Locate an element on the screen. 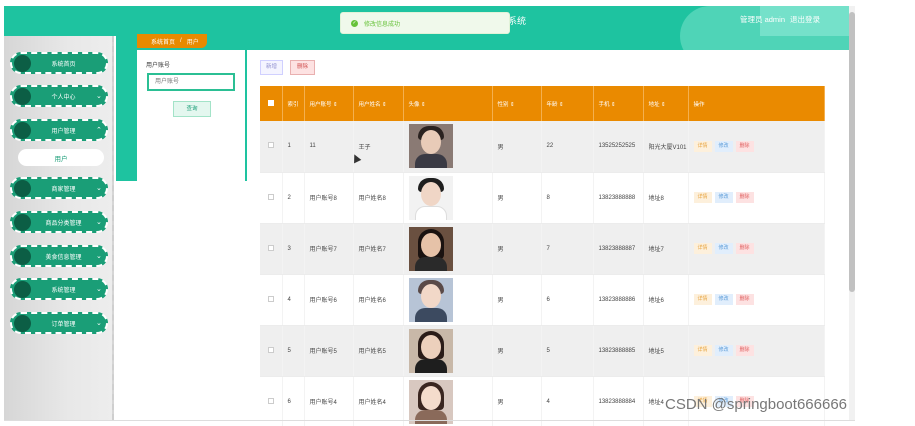 This screenshot has width=915, height=426. col-phone: 手机 ⇕ is located at coordinates (618, 103).